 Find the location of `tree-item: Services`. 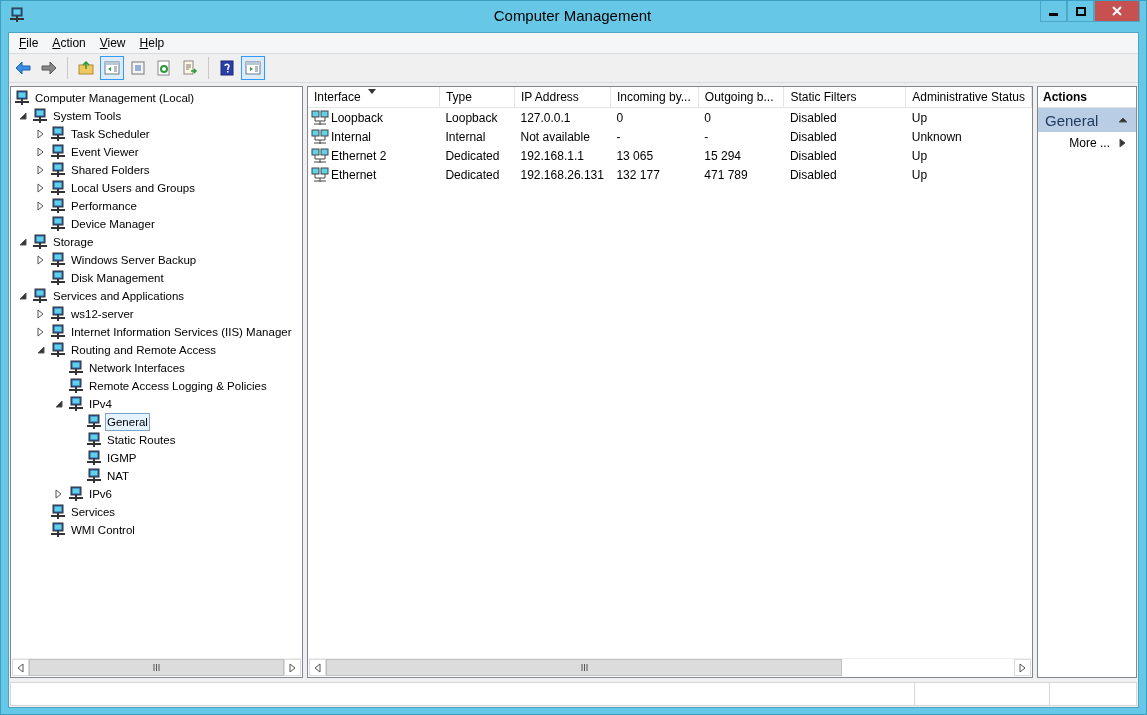

tree-item: Services is located at coordinates (93, 512).